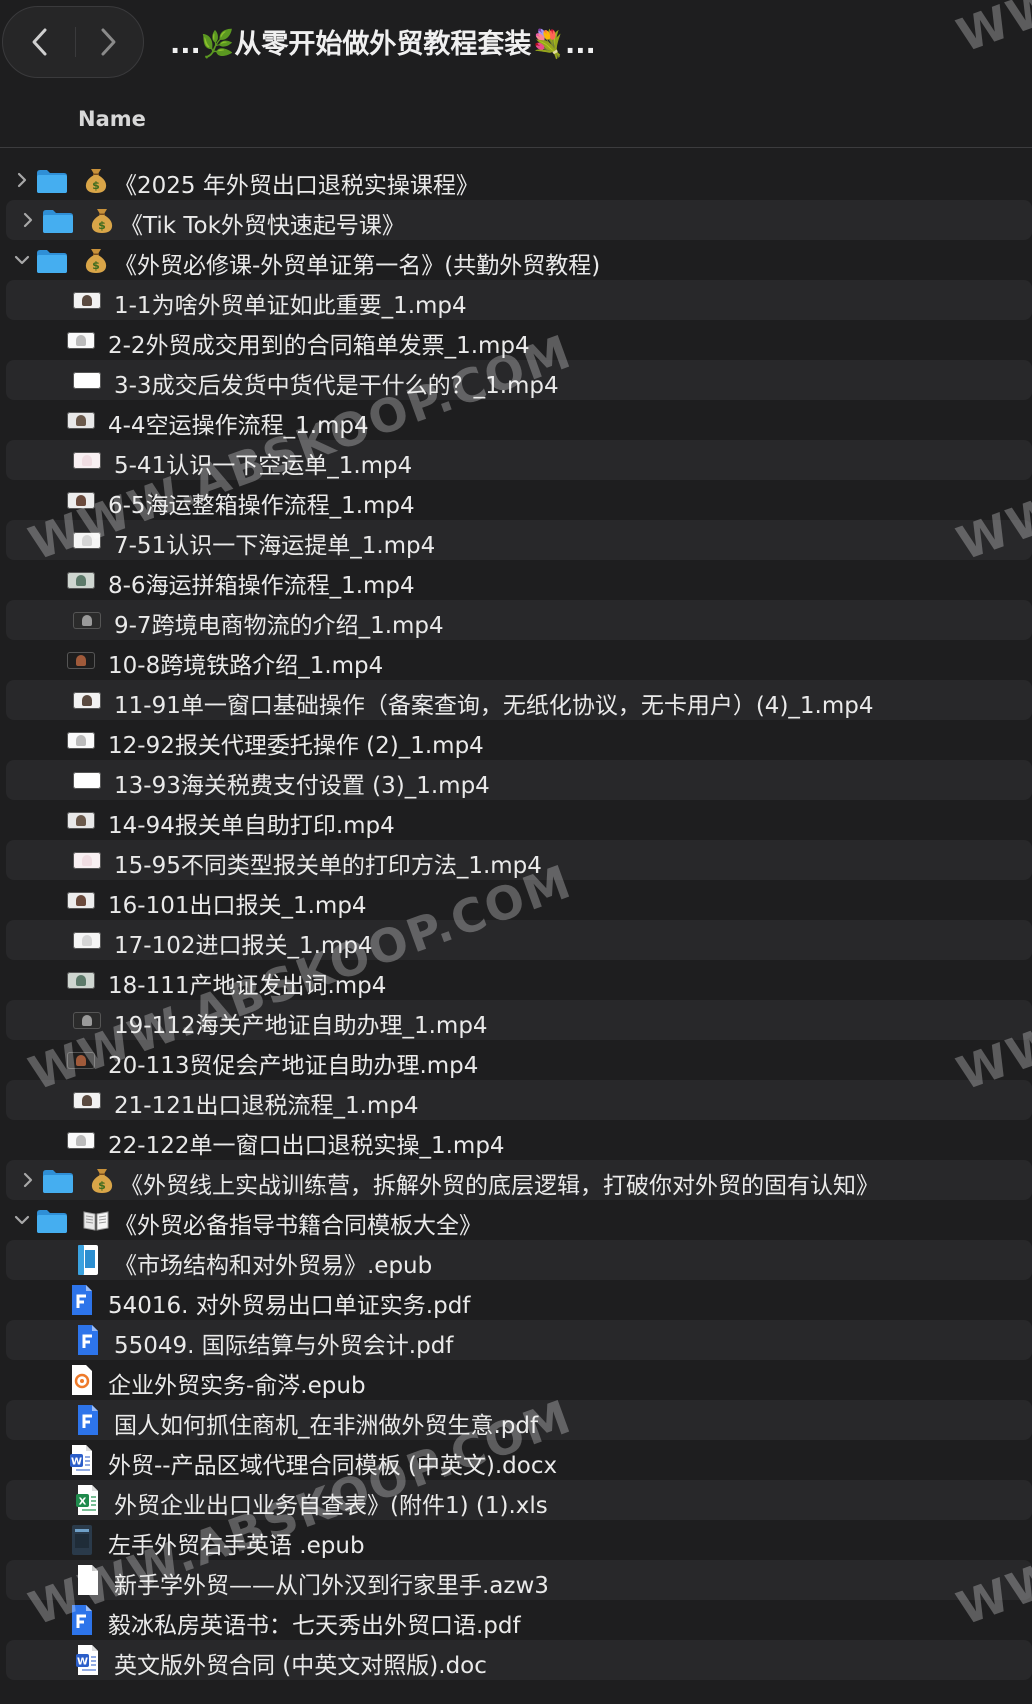  What do you see at coordinates (516, 1540) in the screenshot?
I see `file-row: 左手外贸右手英语 .epub` at bounding box center [516, 1540].